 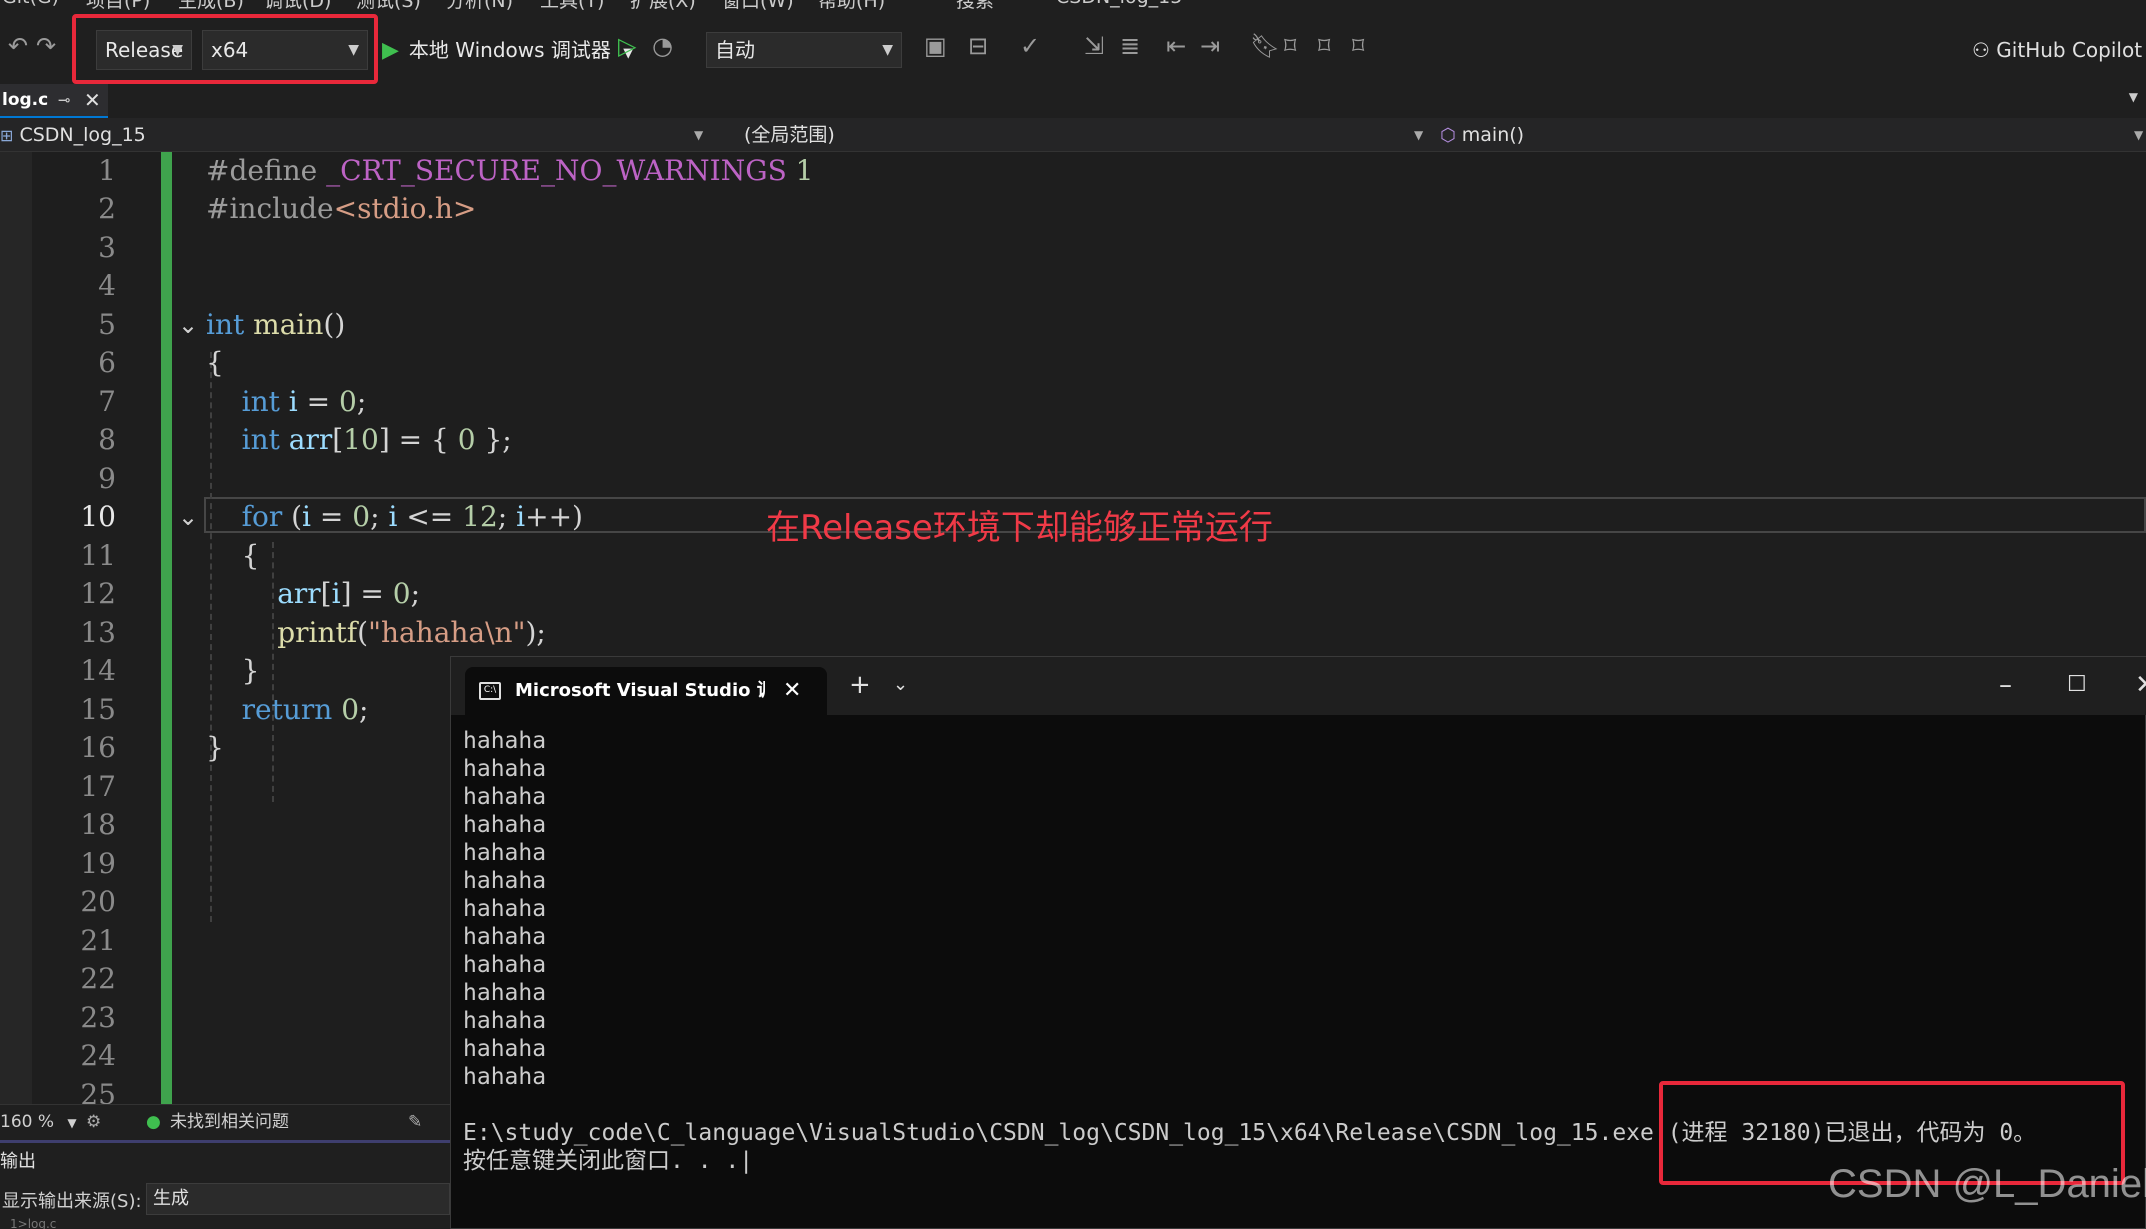 What do you see at coordinates (118, 6) in the screenshot?
I see `menu-project: 项目(P)` at bounding box center [118, 6].